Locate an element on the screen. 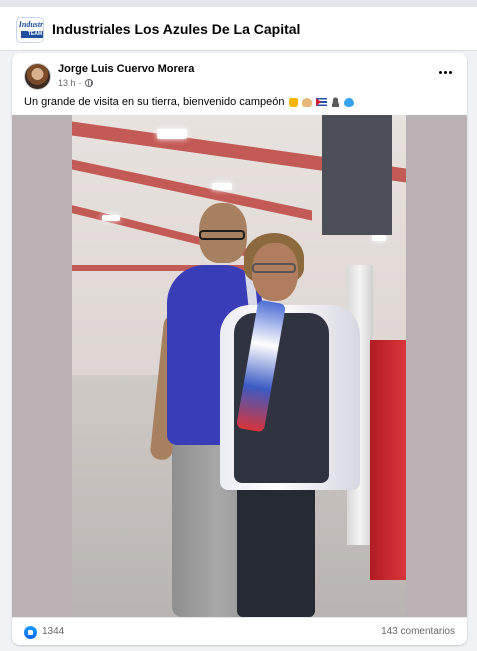 The height and width of the screenshot is (651, 477). photo-woman-pants is located at coordinates (276, 548).